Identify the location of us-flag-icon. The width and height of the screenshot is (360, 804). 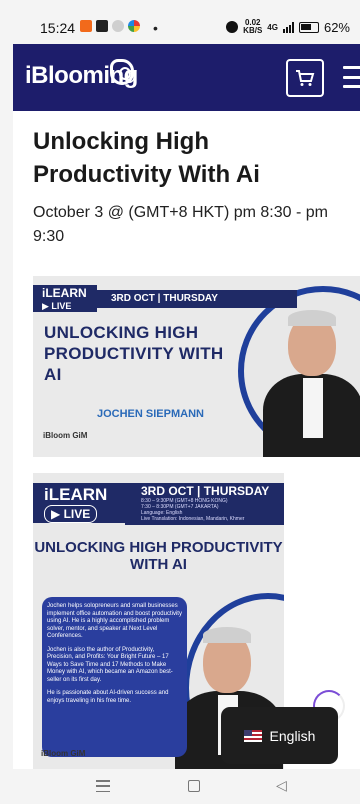
(252, 735).